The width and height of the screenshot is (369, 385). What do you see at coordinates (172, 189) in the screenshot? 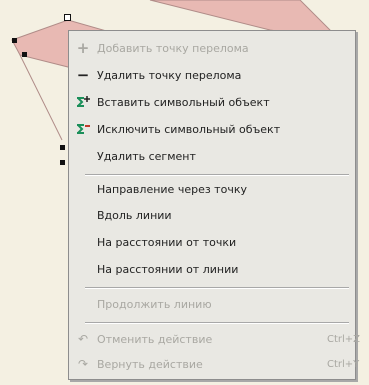
I see `menu-item-label: Направление через точку` at bounding box center [172, 189].